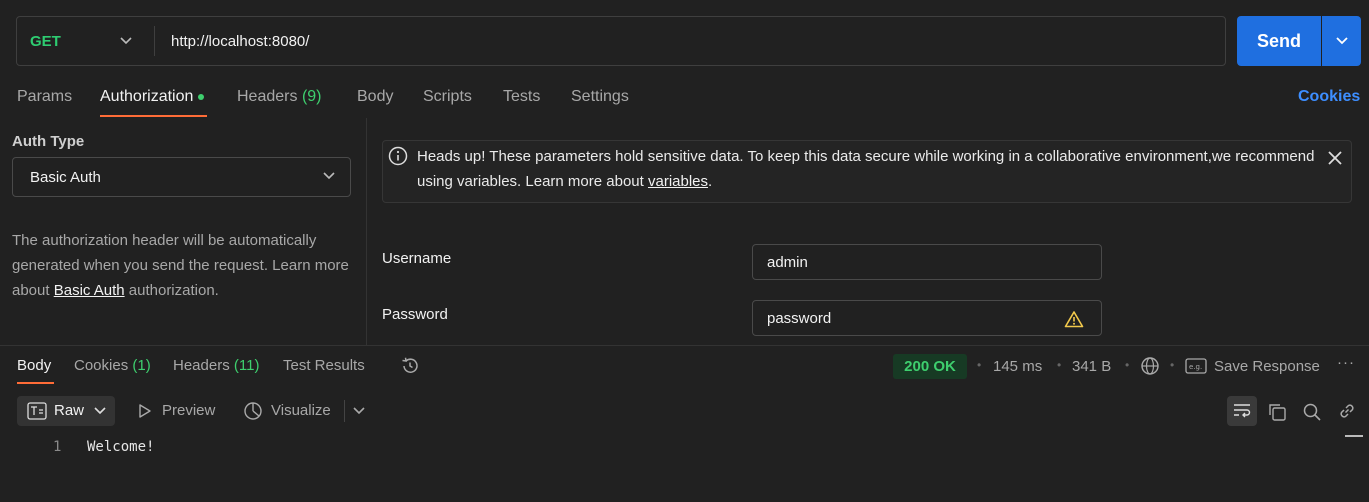 The image size is (1369, 502). Describe the element at coordinates (1279, 41) in the screenshot. I see `send-button: Send` at that location.